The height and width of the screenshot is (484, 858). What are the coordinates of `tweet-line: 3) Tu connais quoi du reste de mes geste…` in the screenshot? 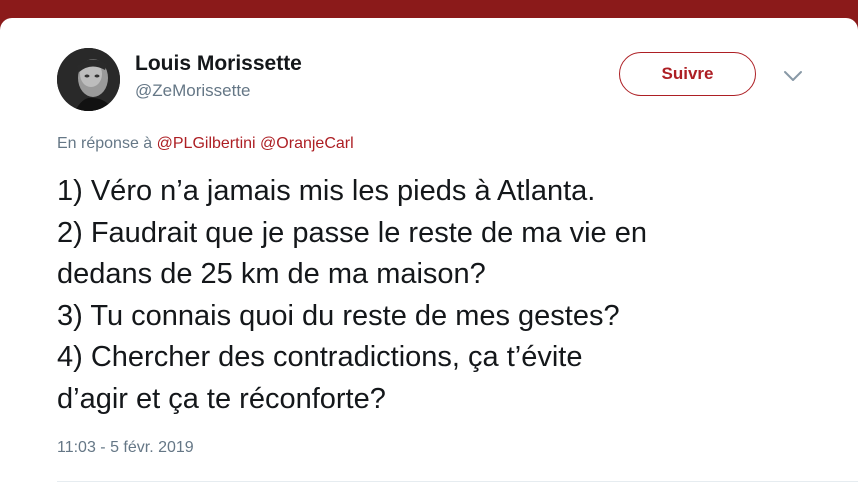 It's located at (338, 315).